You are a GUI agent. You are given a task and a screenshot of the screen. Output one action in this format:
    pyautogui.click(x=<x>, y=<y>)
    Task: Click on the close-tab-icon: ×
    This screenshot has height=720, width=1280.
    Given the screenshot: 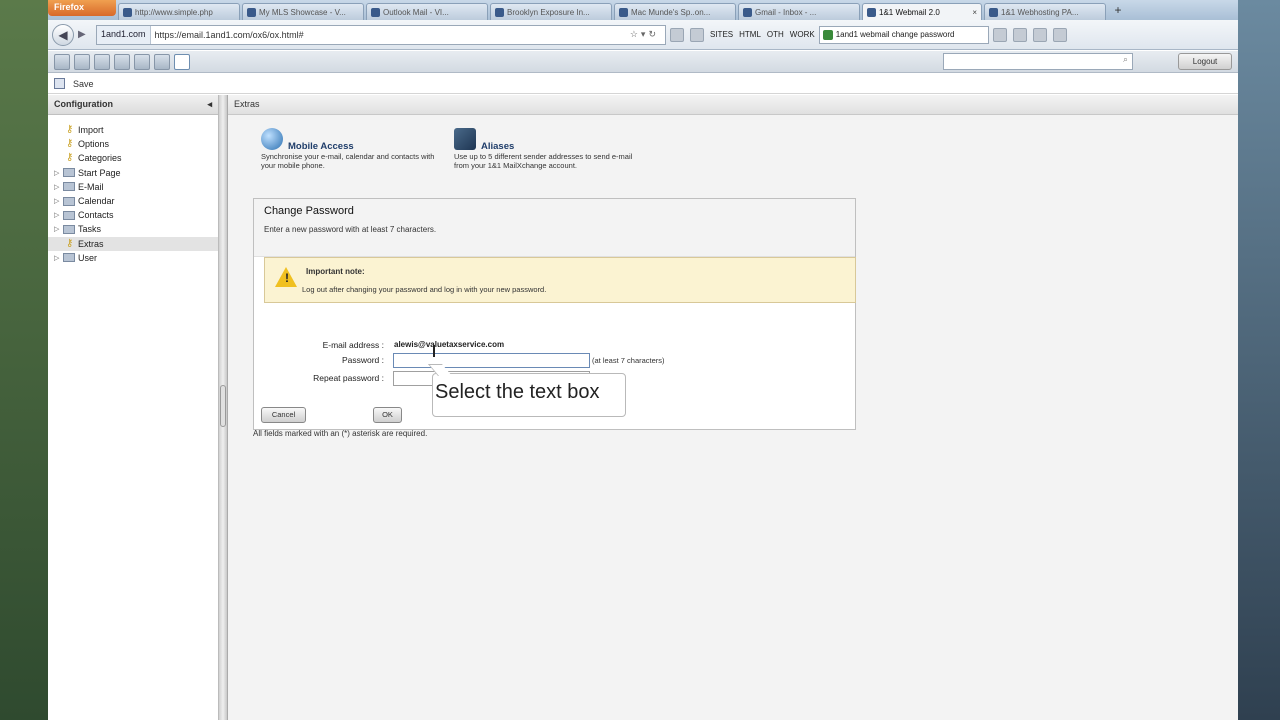 What is the action you would take?
    pyautogui.click(x=974, y=12)
    